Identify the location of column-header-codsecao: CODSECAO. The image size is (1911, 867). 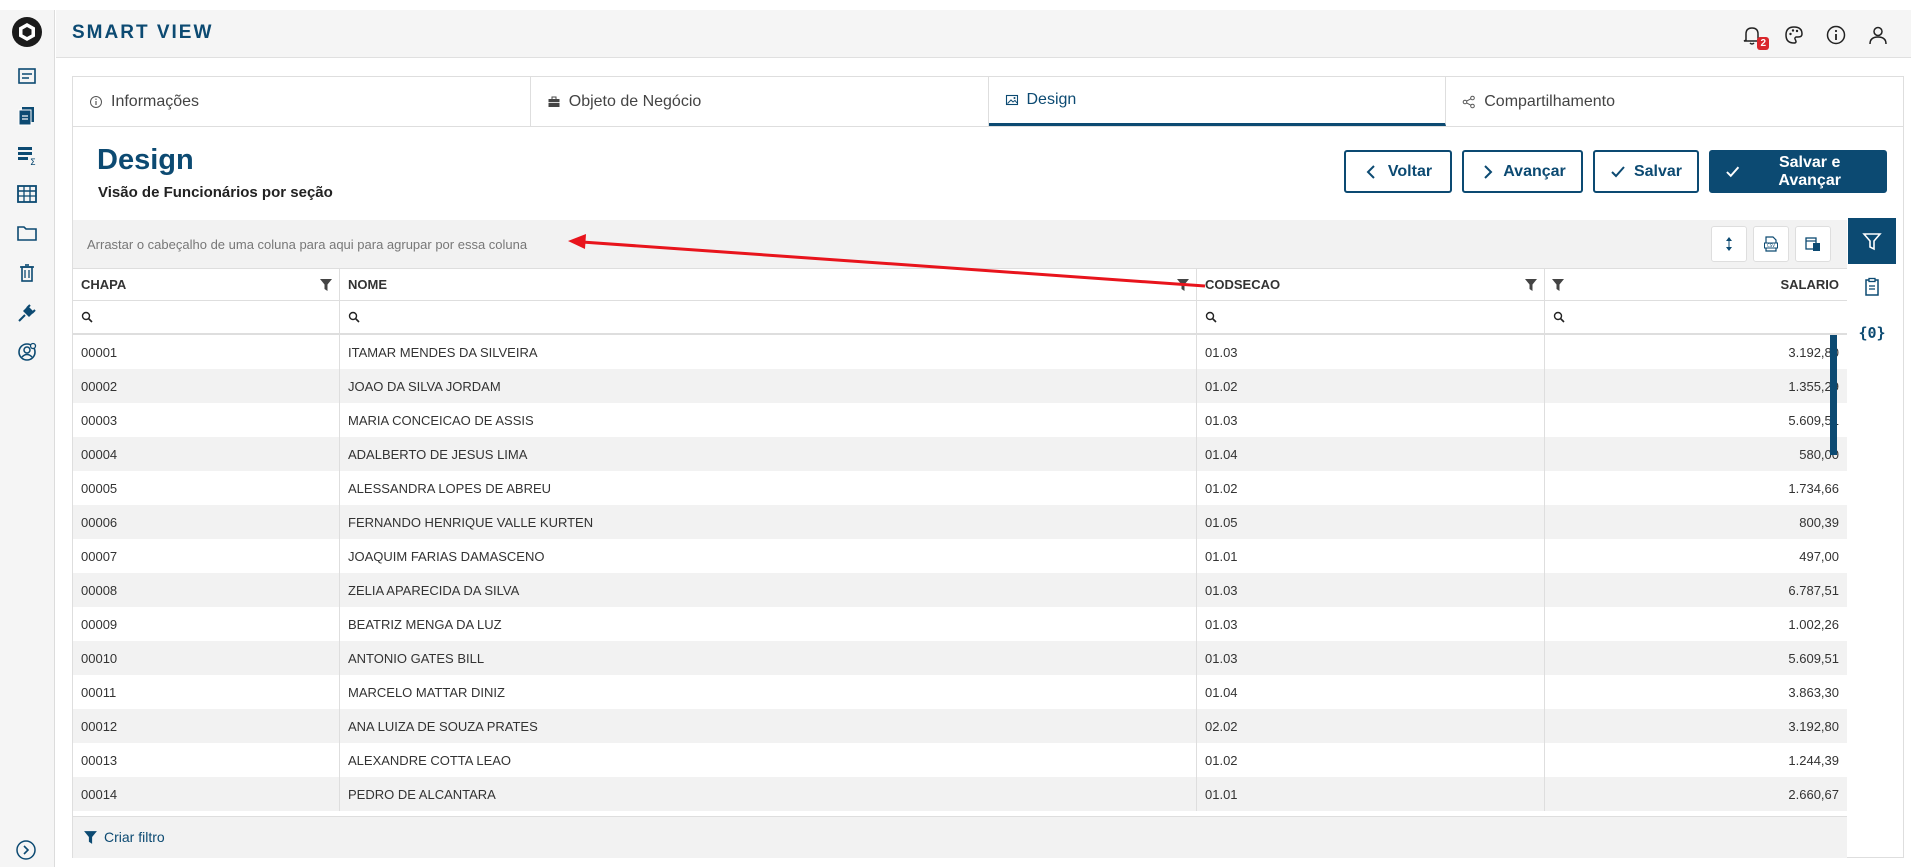
(1371, 284).